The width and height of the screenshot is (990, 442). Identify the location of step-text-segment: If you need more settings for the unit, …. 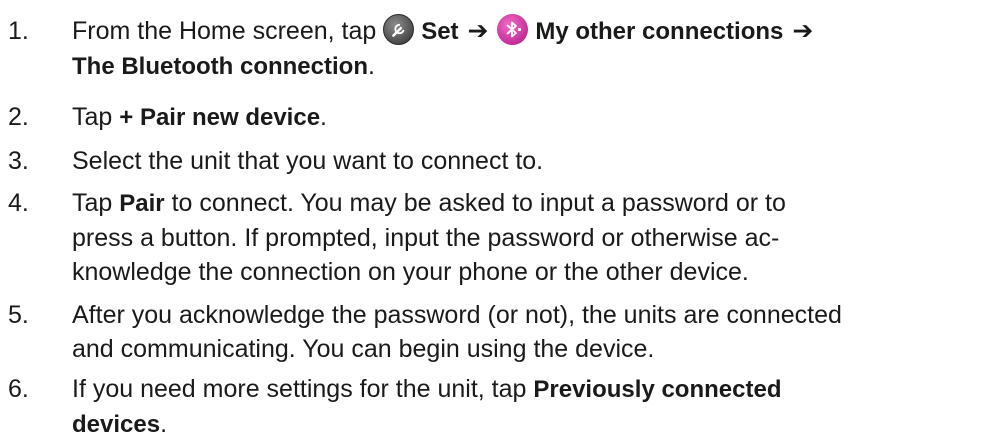
(303, 389).